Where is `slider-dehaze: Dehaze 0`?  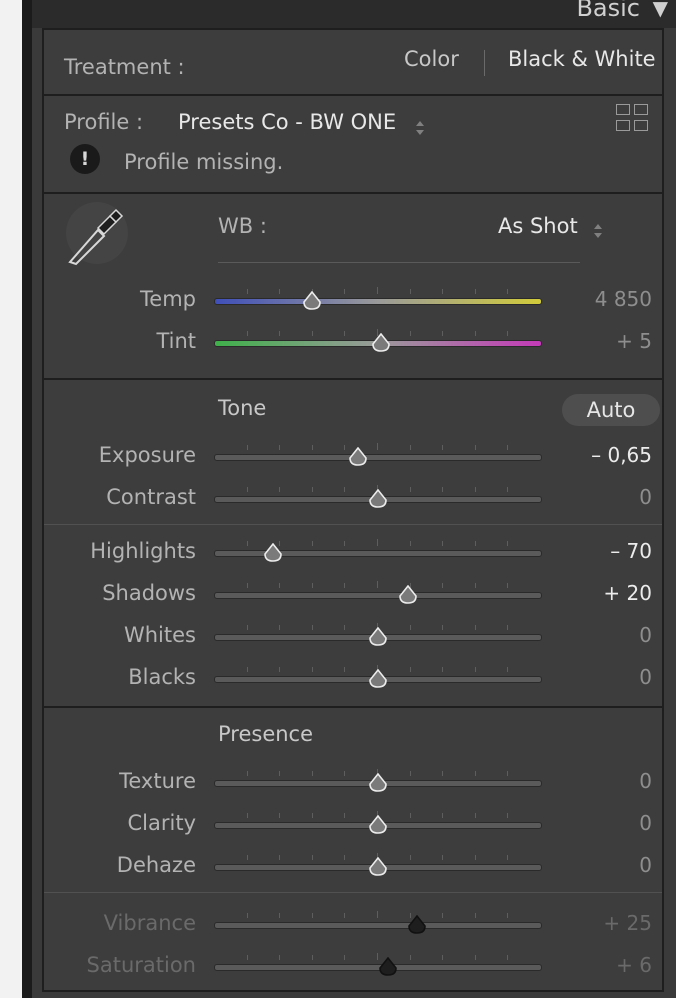
slider-dehaze: Dehaze 0 is located at coordinates (353, 865).